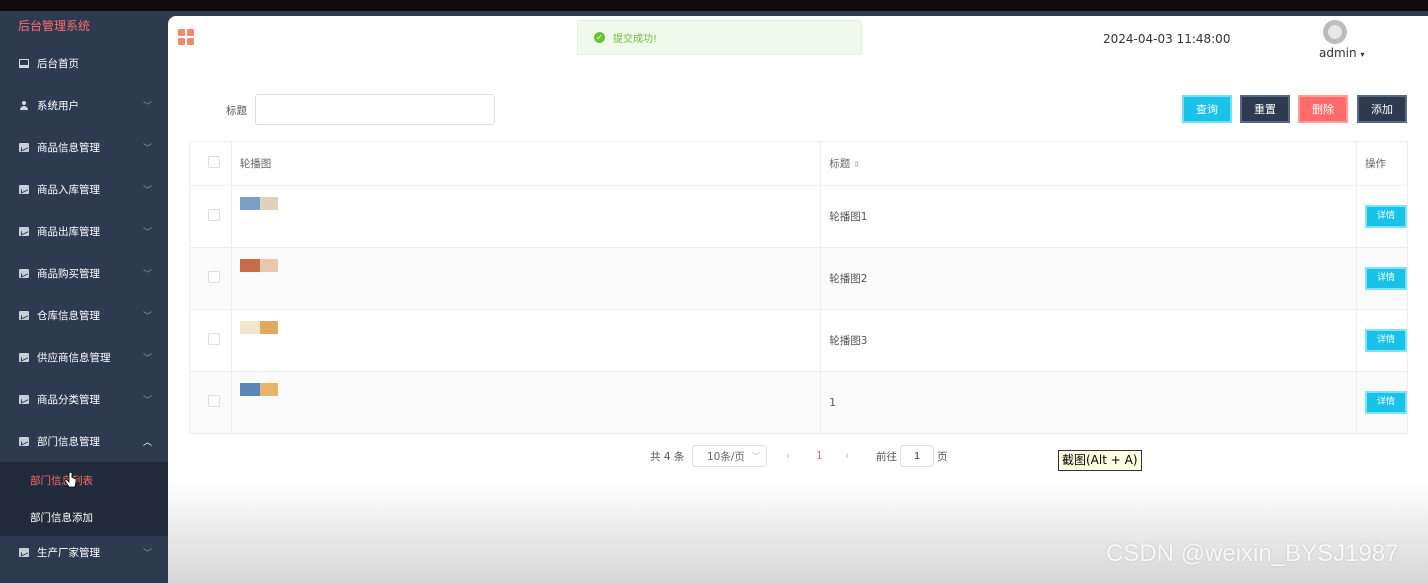  Describe the element at coordinates (726, 456) in the screenshot. I see `page-size-value: 10条/页` at that location.